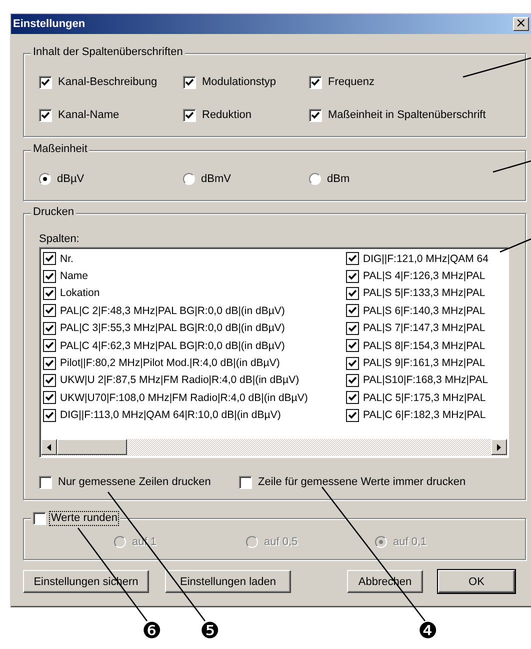 This screenshot has width=531, height=649. I want to click on radio-label: dBm, so click(338, 179).